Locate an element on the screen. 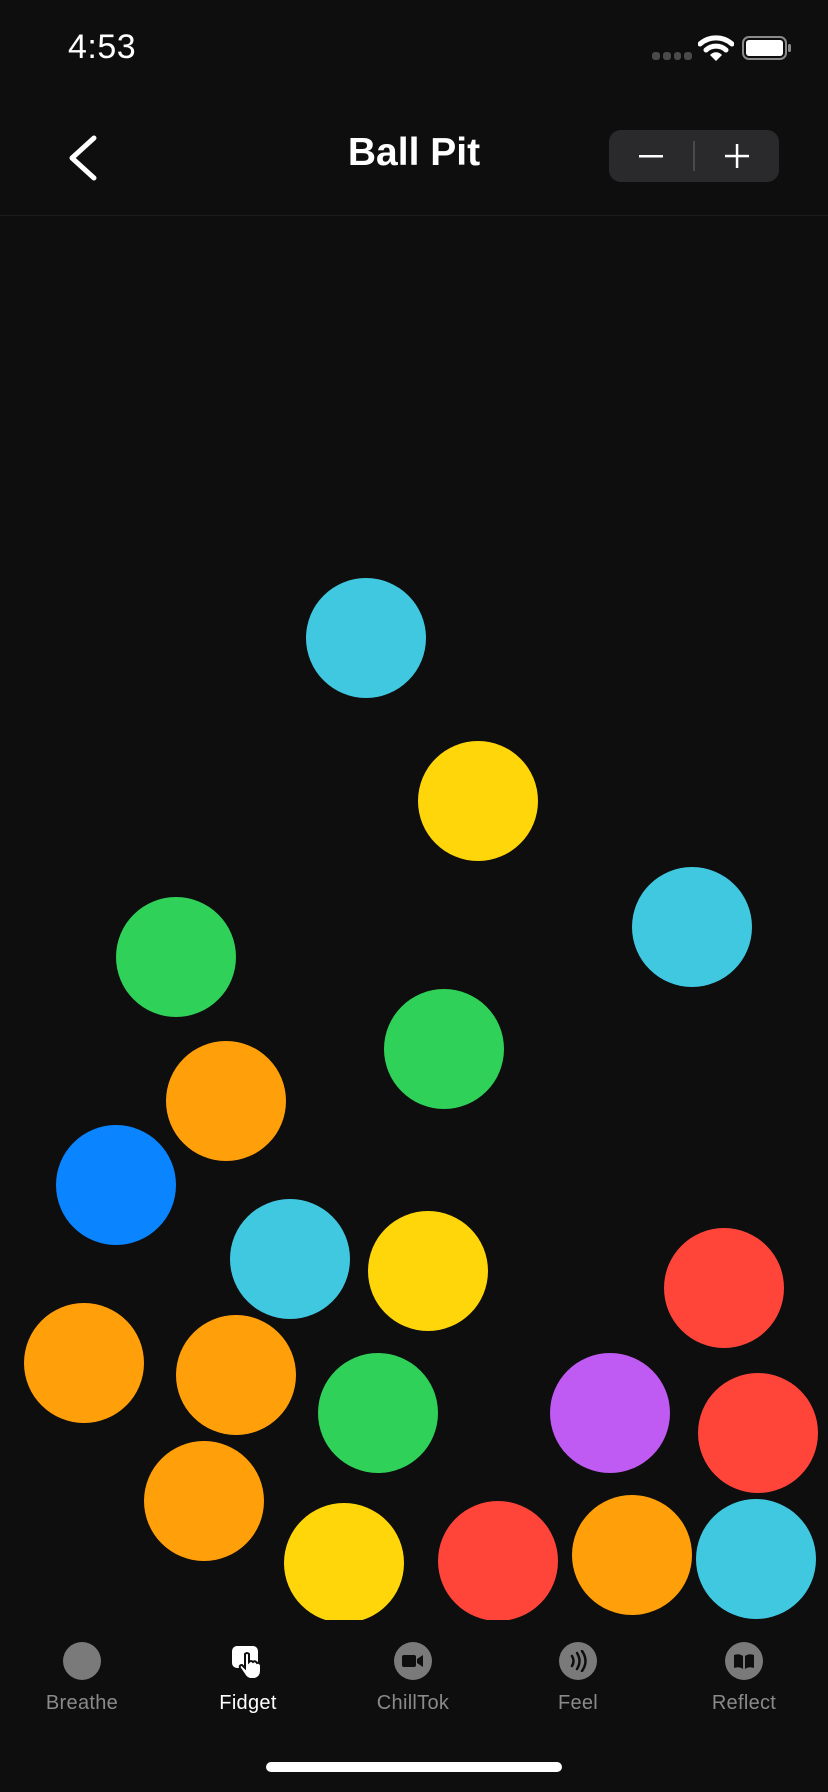  tab-feel: Feel is located at coordinates (578, 1692).